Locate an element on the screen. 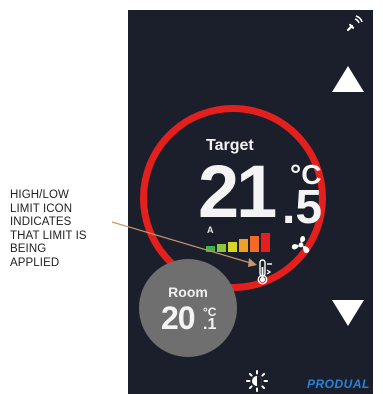 Image resolution: width=383 pixels, height=394 pixels. fan-icon is located at coordinates (301, 245).